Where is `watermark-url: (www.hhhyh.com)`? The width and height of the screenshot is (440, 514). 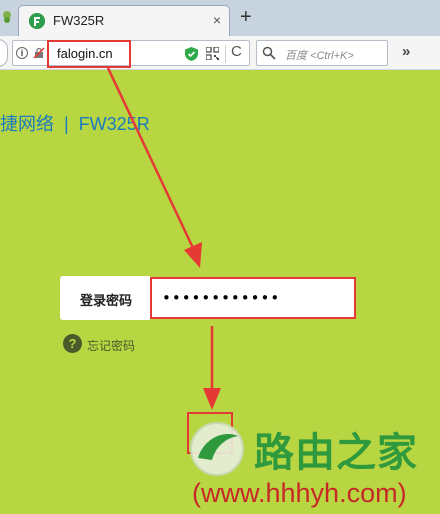
watermark-url: (www.hhhyh.com) is located at coordinates (299, 493).